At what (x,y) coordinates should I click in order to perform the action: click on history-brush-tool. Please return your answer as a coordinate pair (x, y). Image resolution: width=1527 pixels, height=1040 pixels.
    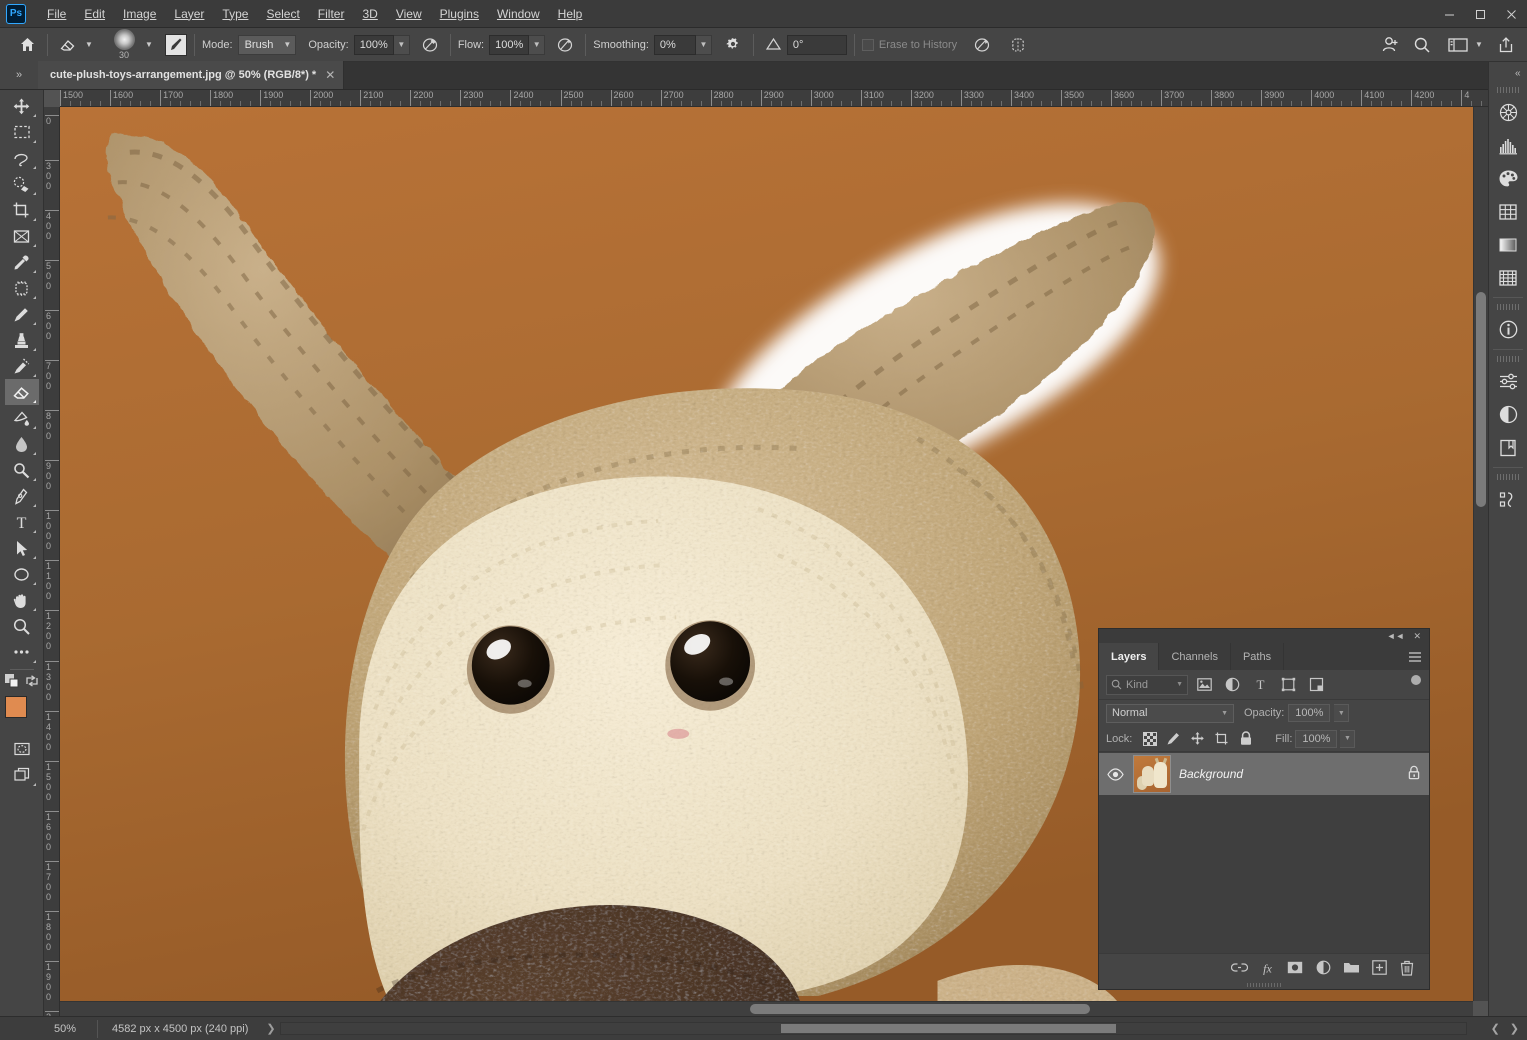
    Looking at the image, I should click on (22, 366).